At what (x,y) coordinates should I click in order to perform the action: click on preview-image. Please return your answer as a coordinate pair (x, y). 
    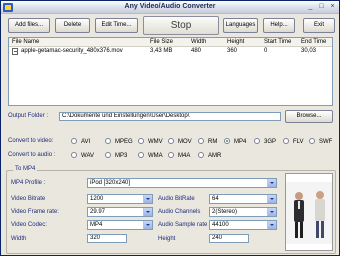
    Looking at the image, I should click on (309, 212).